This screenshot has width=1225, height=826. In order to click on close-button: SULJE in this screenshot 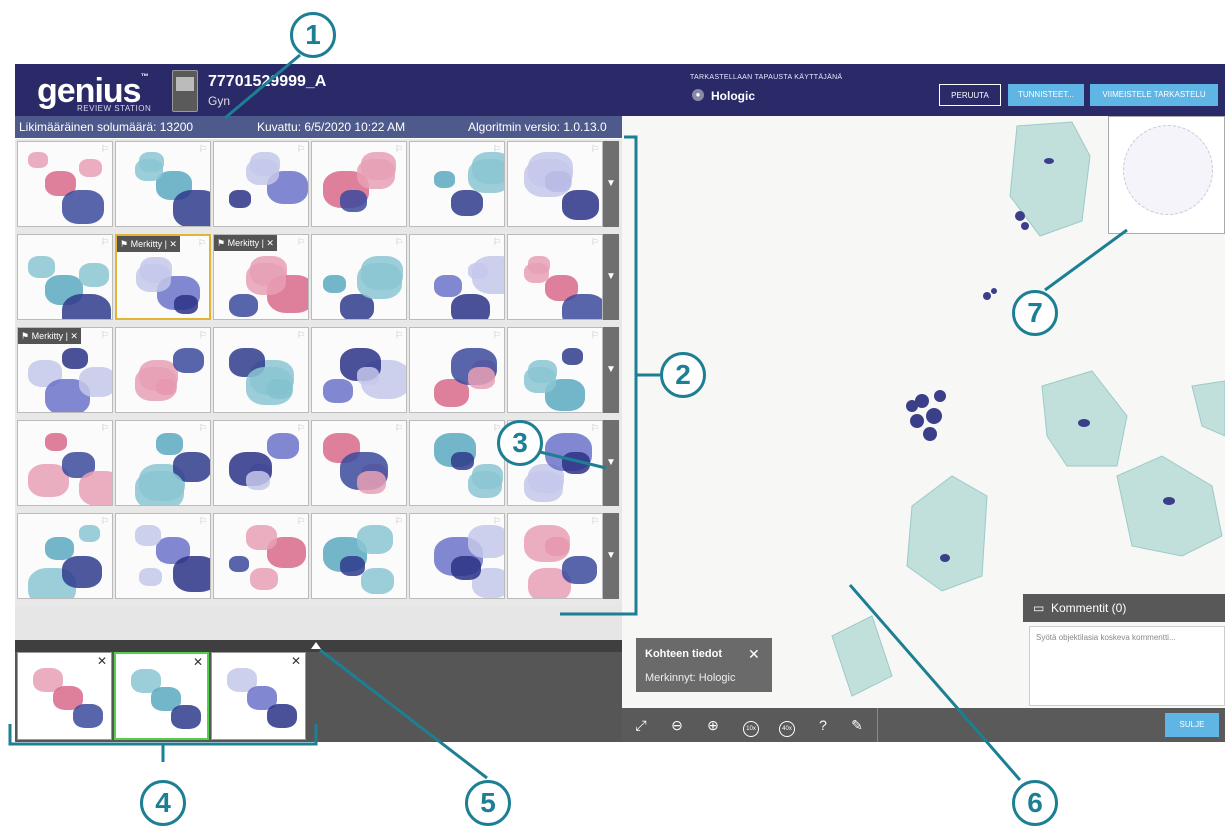, I will do `click(1192, 725)`.